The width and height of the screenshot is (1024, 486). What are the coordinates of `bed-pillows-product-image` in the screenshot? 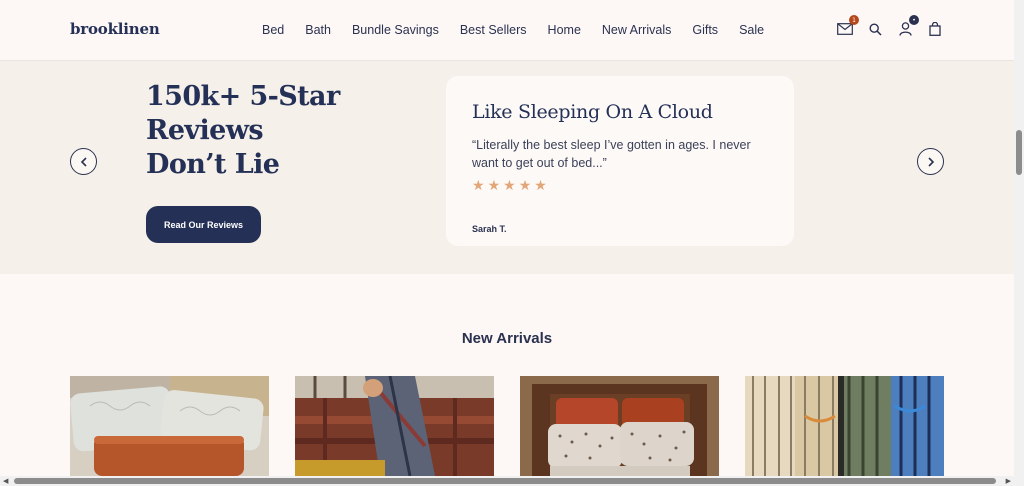 It's located at (619, 426).